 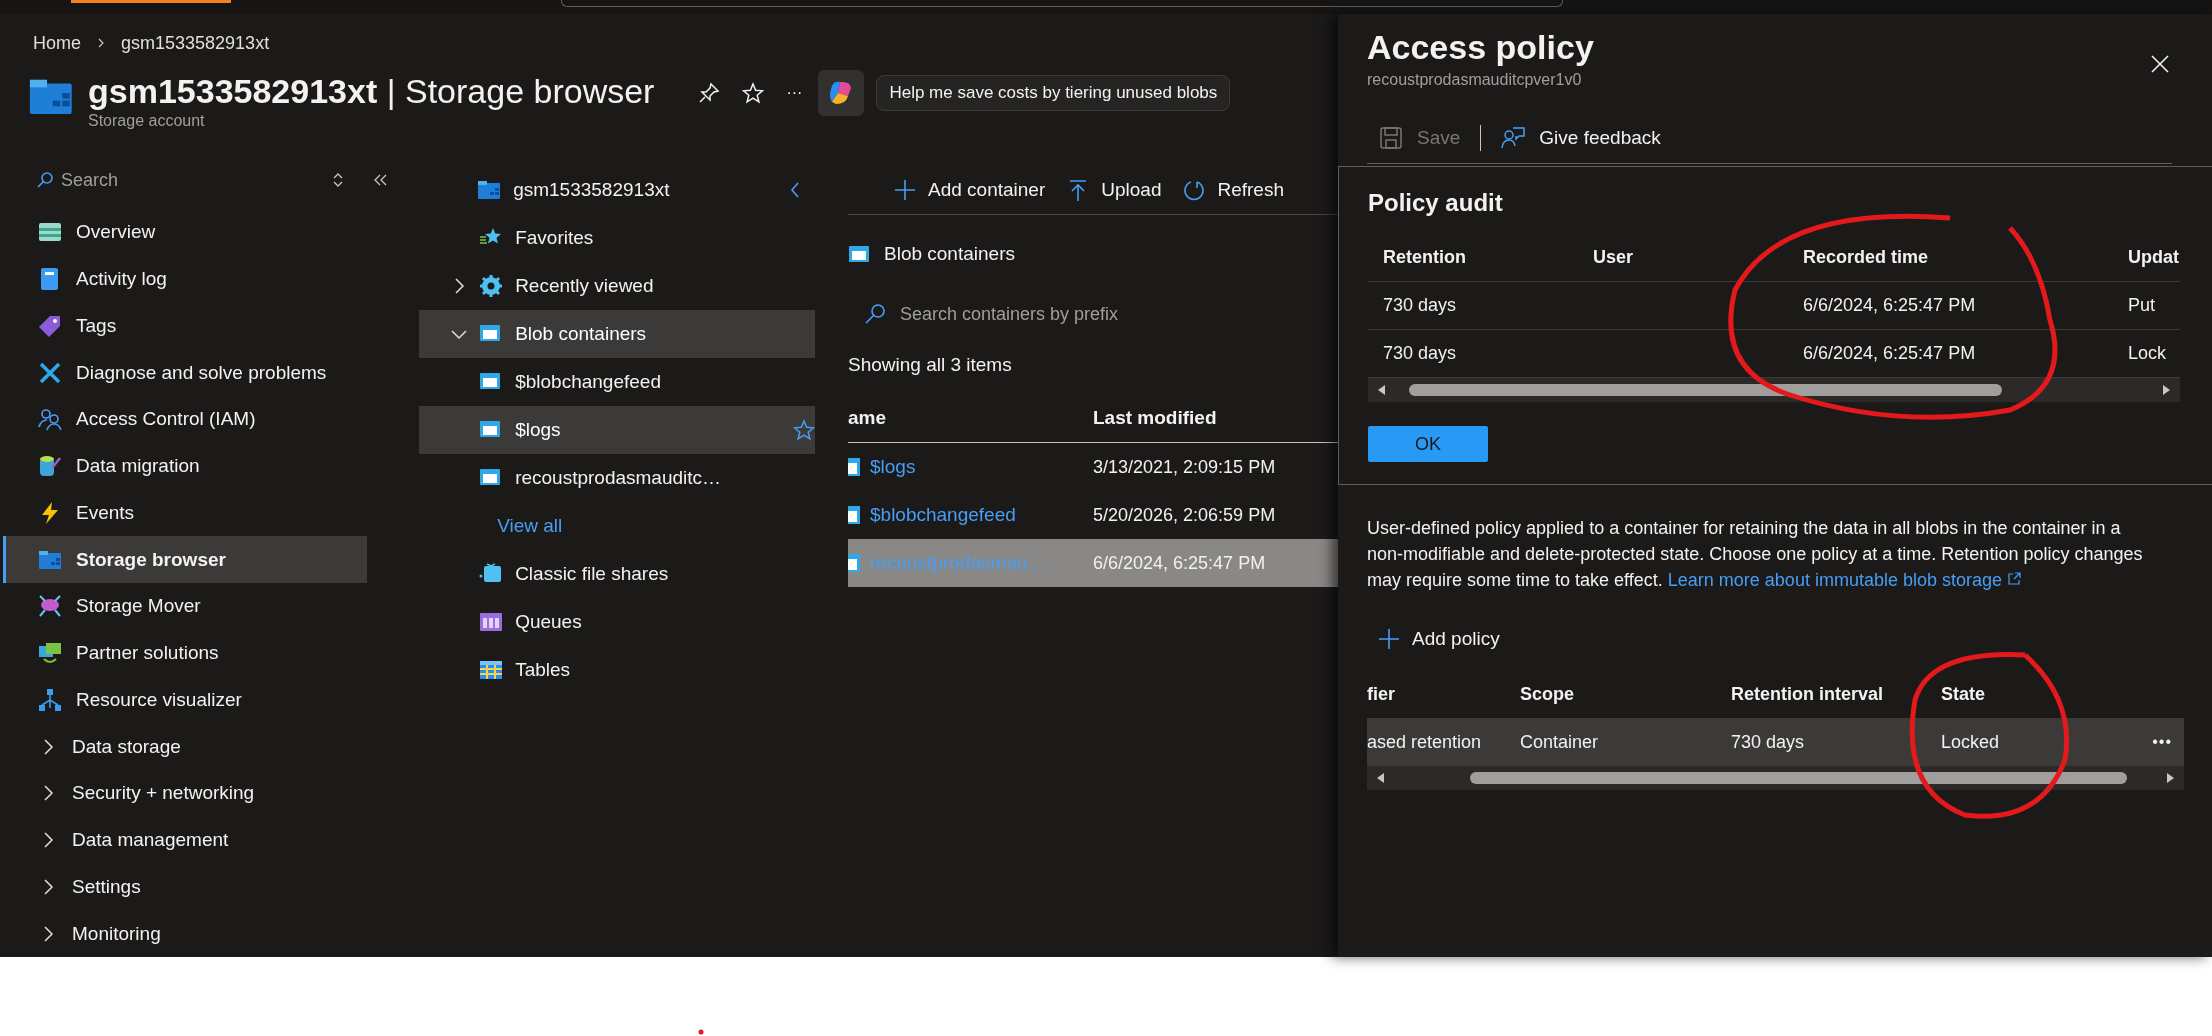 I want to click on refresh-icon, so click(x=1194, y=190).